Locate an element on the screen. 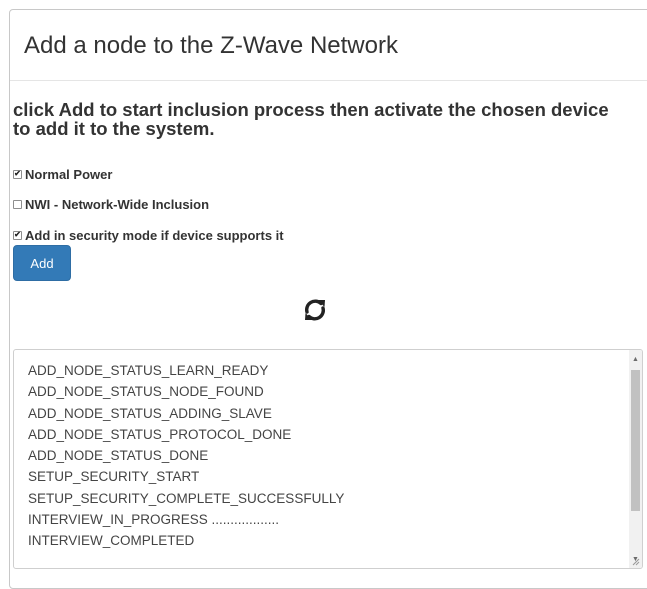 Image resolution: width=647 pixels, height=589 pixels. normal-power-option: Normal Power is located at coordinates (62, 174).